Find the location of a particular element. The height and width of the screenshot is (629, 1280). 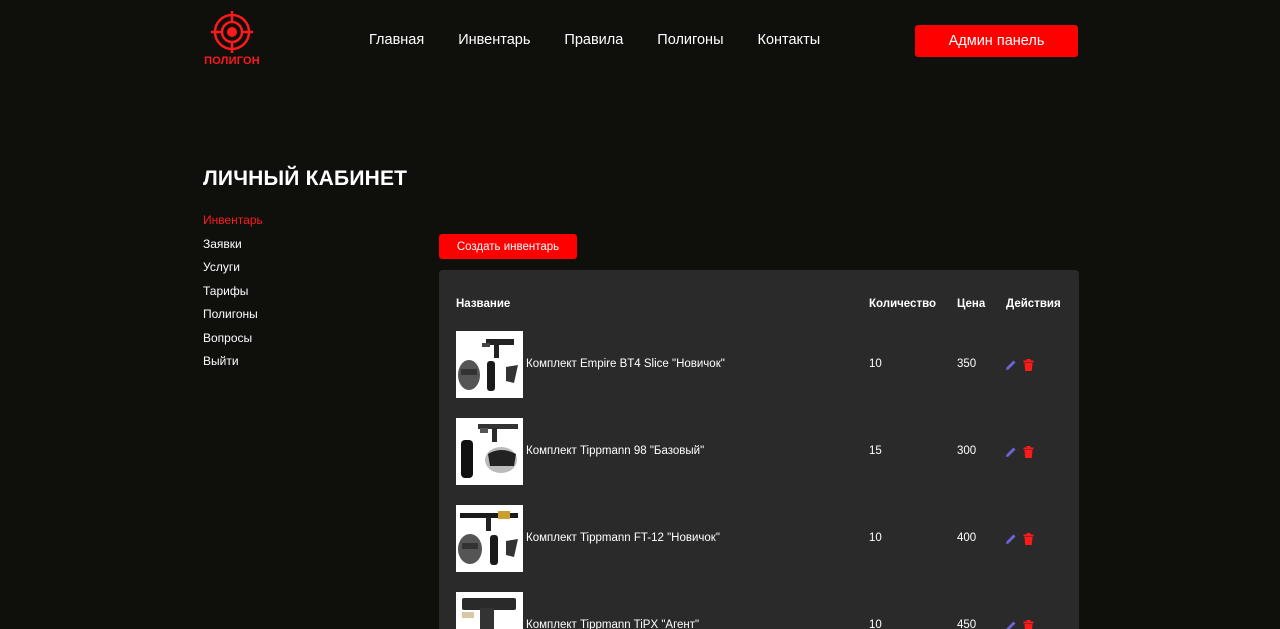

product-qty: 15 is located at coordinates (875, 451).